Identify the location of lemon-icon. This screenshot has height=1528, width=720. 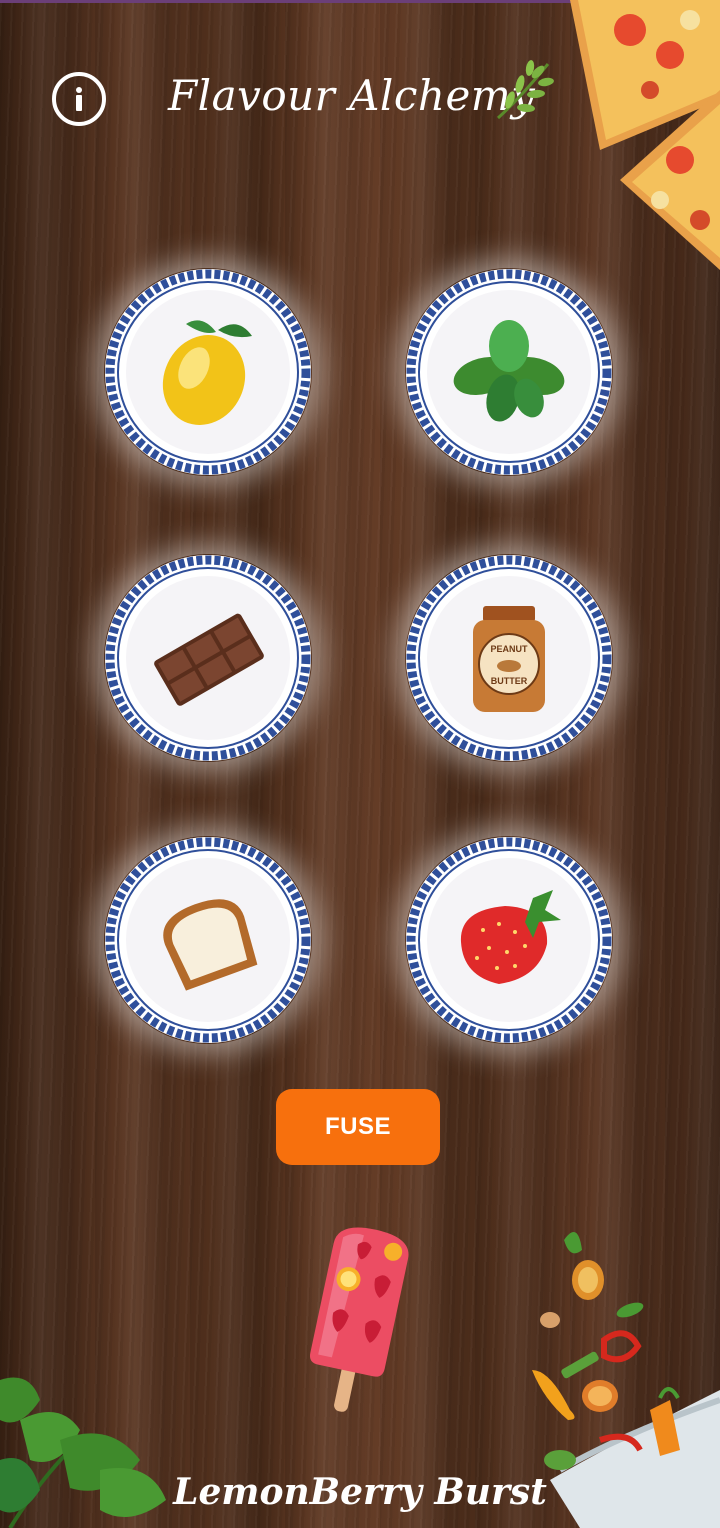
(207, 372).